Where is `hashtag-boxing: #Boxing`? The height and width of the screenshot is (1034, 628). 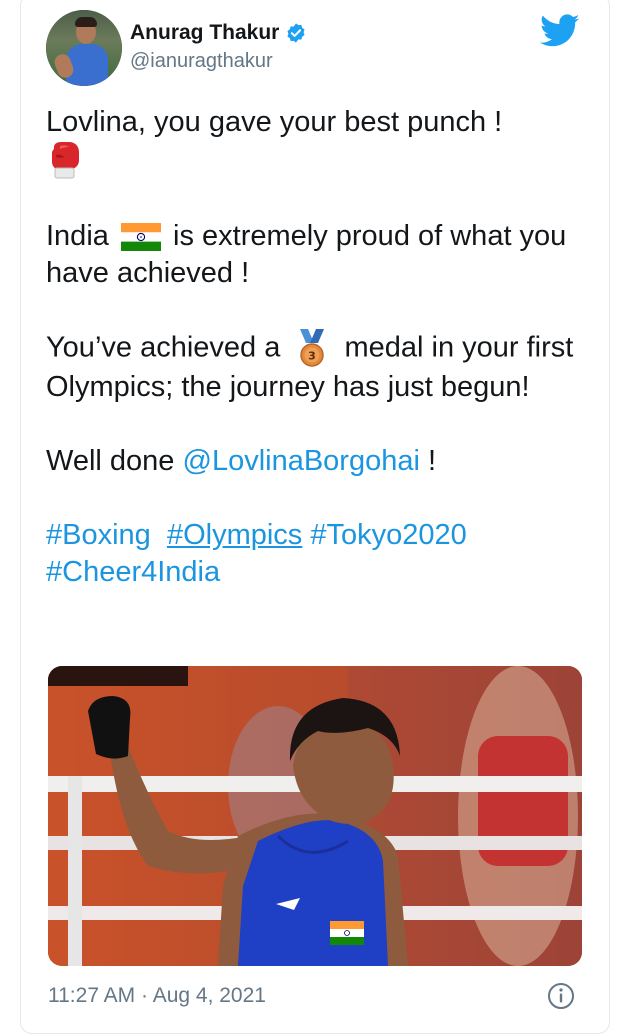 hashtag-boxing: #Boxing is located at coordinates (98, 535).